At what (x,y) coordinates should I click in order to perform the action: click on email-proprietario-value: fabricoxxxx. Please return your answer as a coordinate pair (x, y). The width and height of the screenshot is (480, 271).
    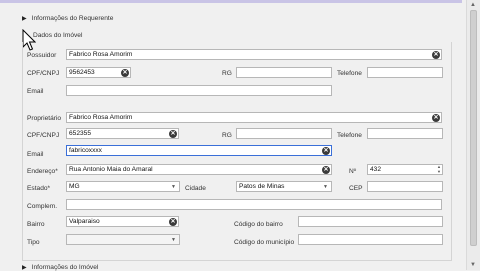
    Looking at the image, I should click on (85, 150).